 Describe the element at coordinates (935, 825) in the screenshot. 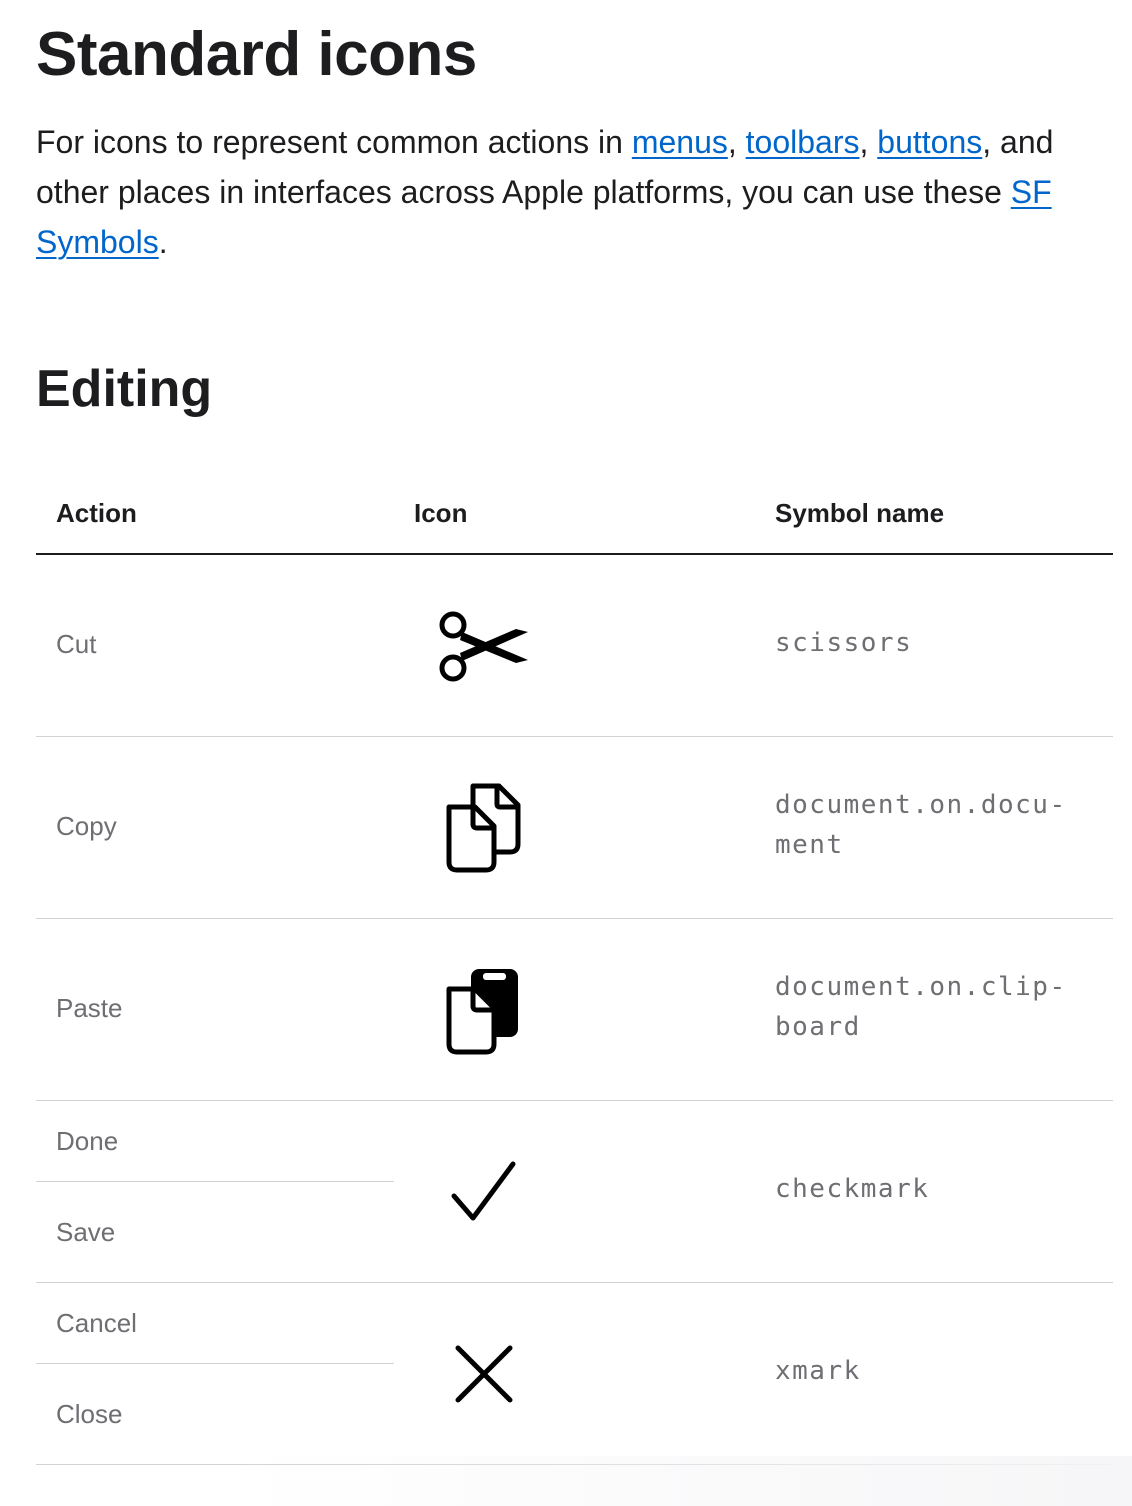

I see `symbol-name: document.on.docu- ment` at that location.